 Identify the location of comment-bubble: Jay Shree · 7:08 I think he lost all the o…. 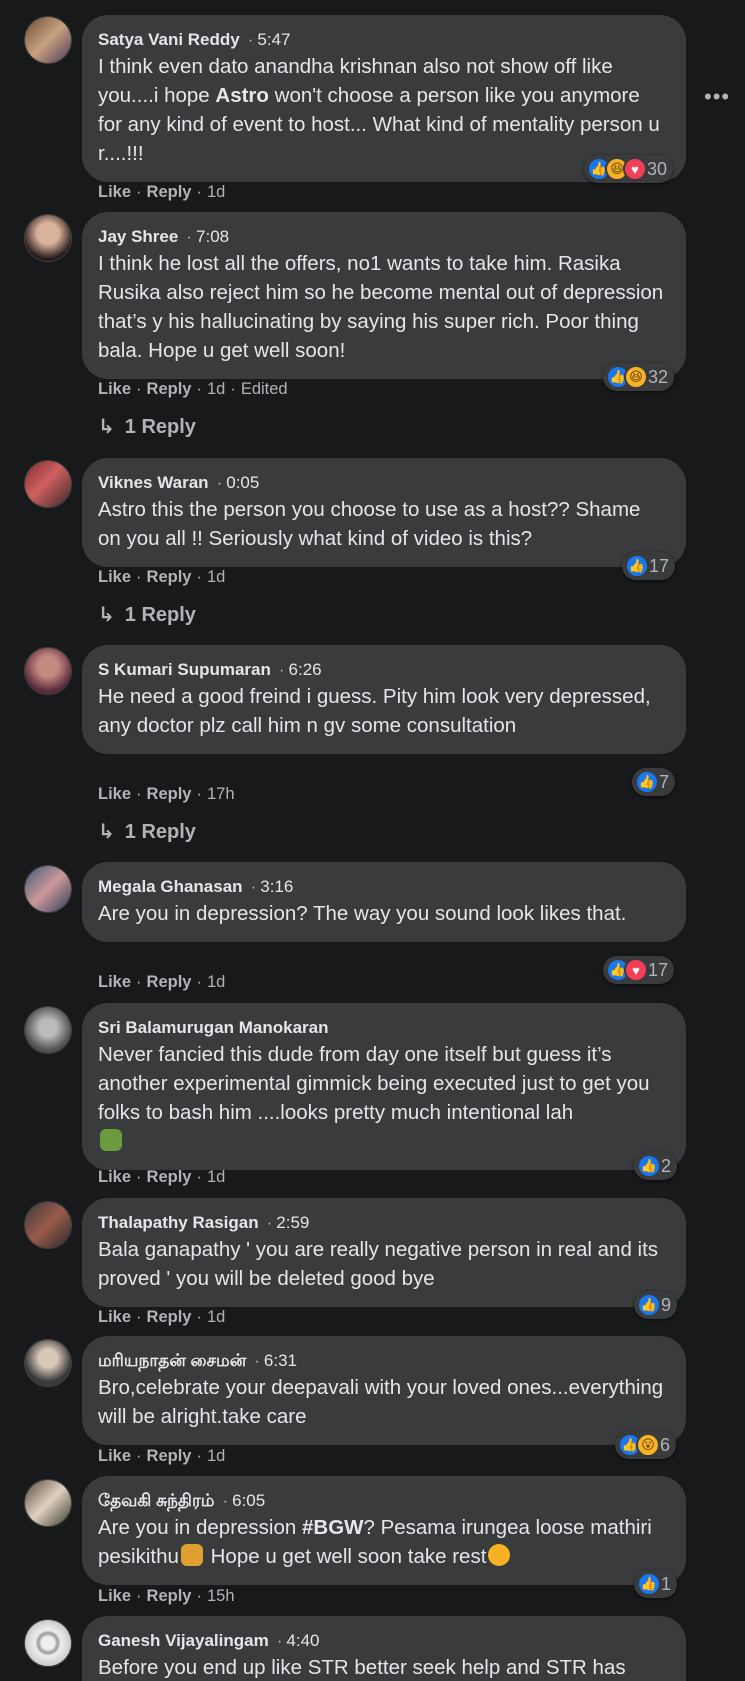
(384, 295).